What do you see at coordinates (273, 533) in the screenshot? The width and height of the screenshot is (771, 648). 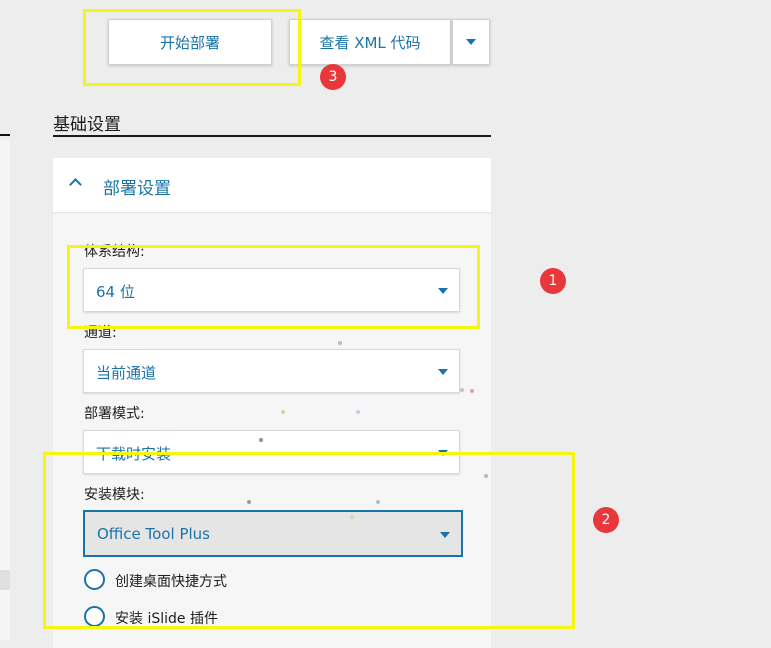 I see `install-module-select: Office Tool Plus` at bounding box center [273, 533].